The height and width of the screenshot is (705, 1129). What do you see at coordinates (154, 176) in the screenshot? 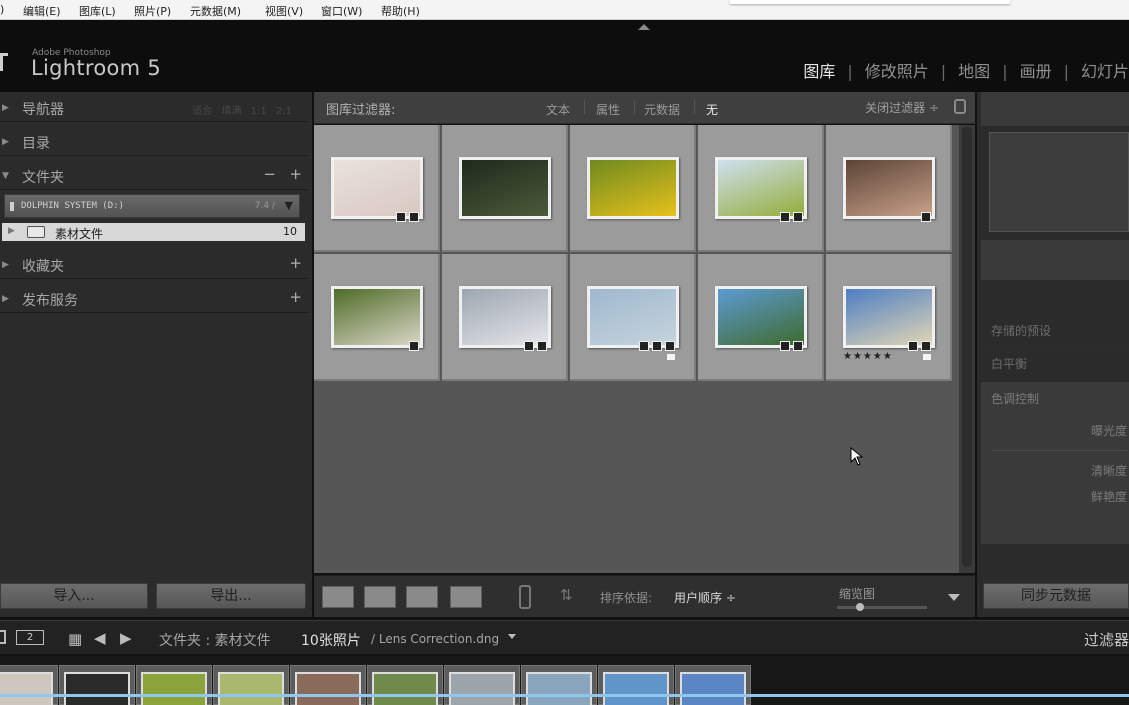
I see `folders-header: ▼ 文件夹 − +` at bounding box center [154, 176].